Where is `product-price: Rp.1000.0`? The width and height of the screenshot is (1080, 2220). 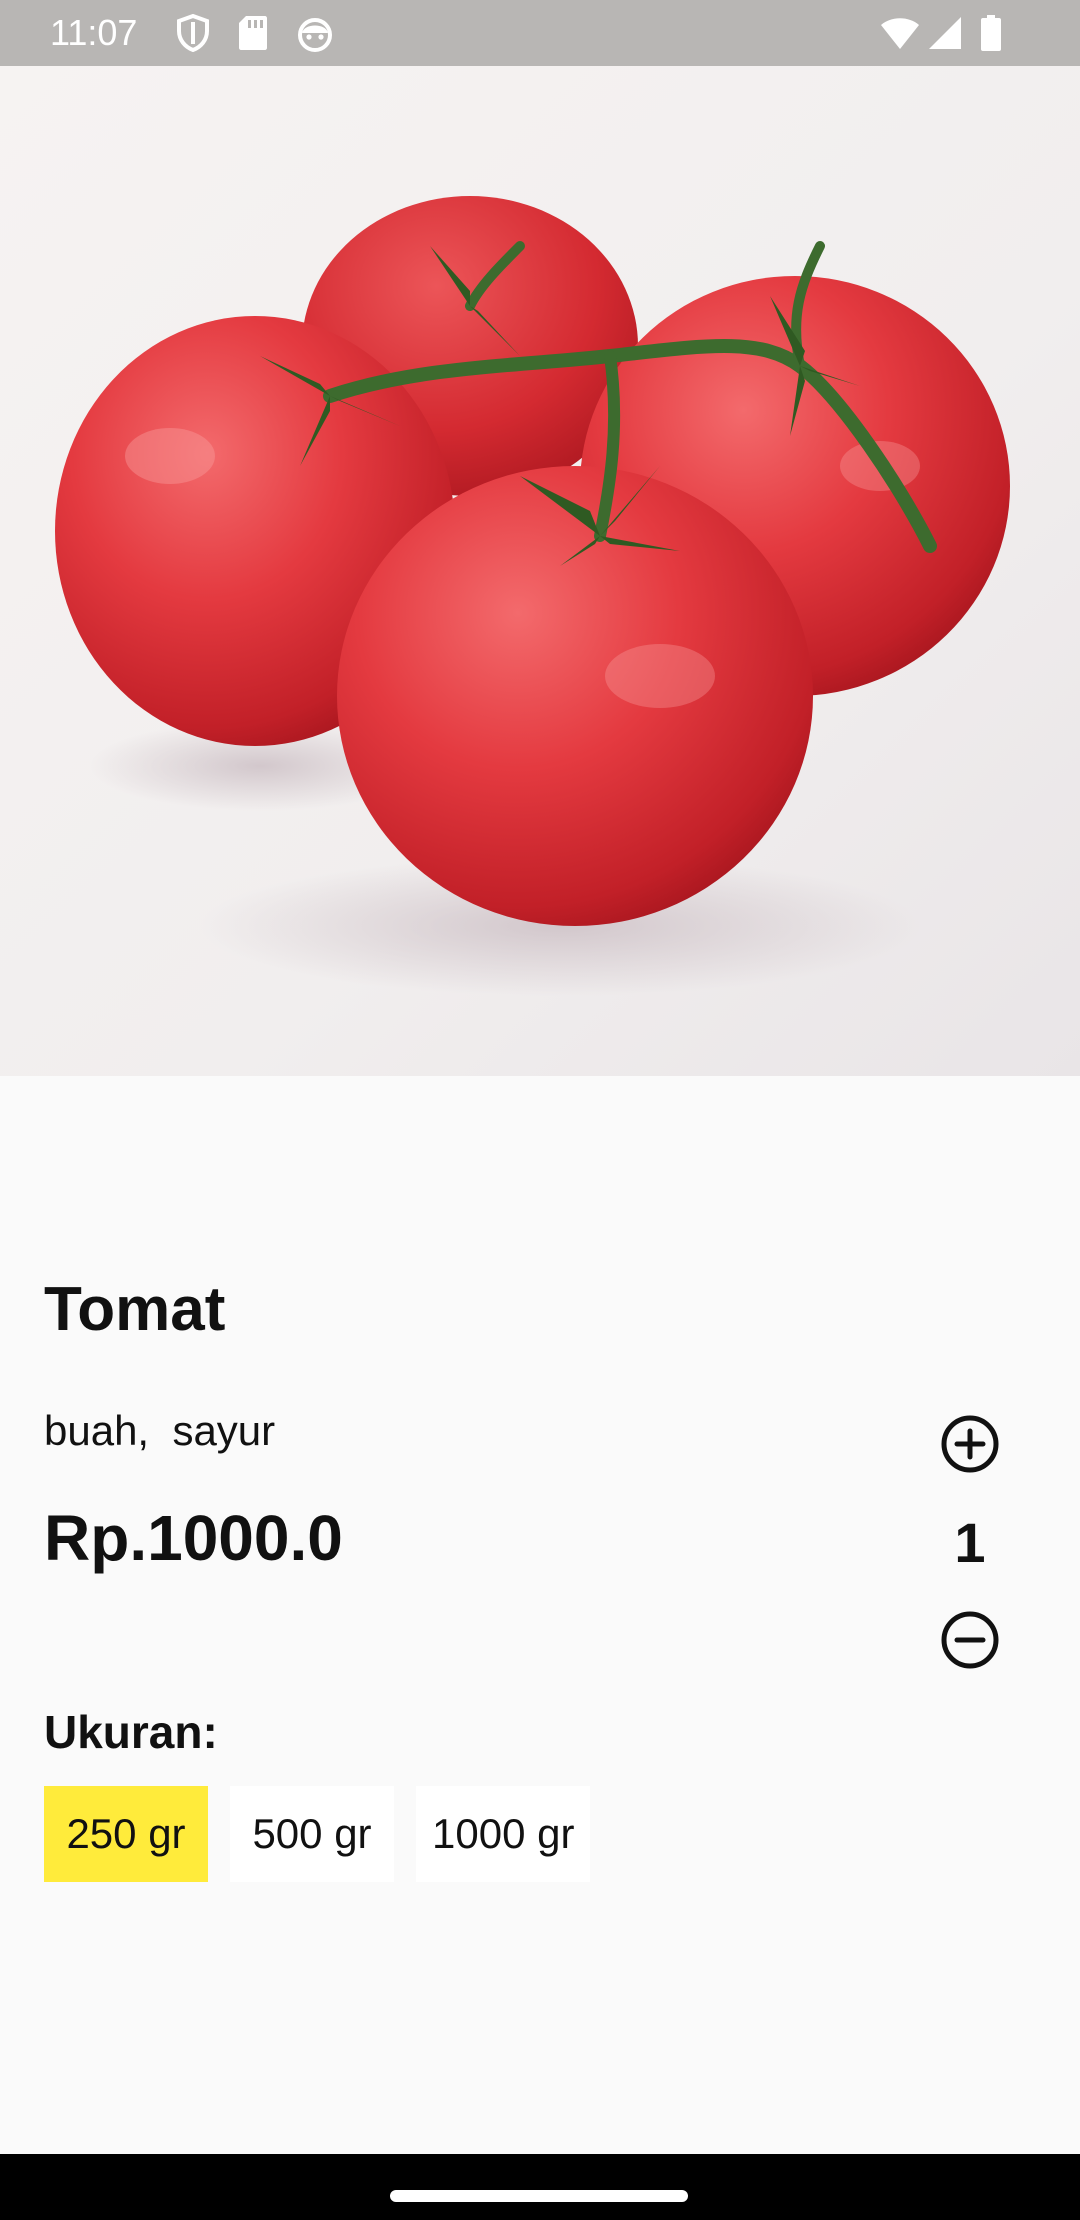 product-price: Rp.1000.0 is located at coordinates (193, 1538).